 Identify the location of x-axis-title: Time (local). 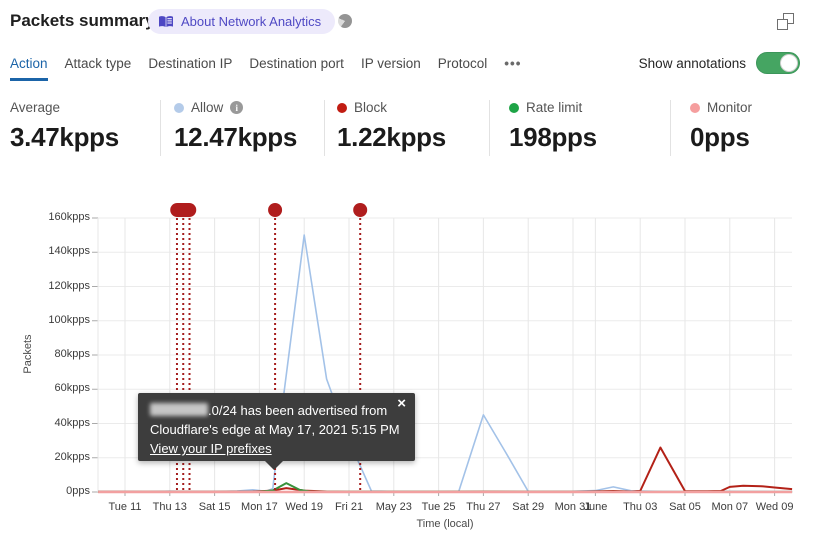
(445, 524).